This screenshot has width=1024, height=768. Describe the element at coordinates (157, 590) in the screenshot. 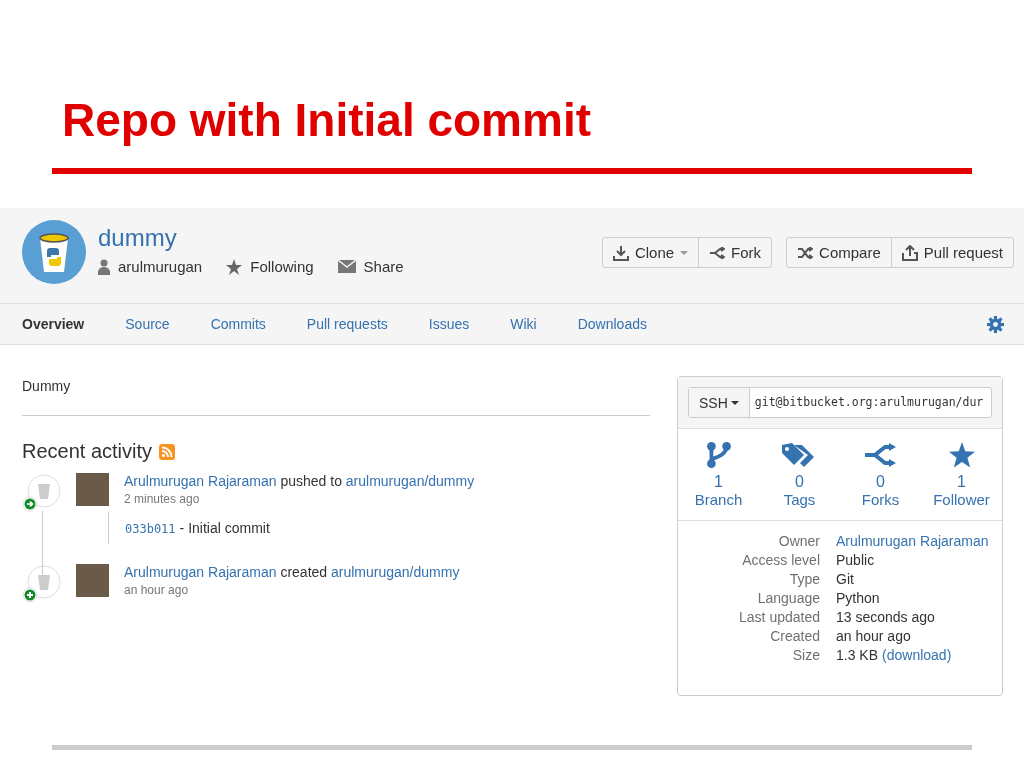

I see `activity-time: an hour ago` at that location.